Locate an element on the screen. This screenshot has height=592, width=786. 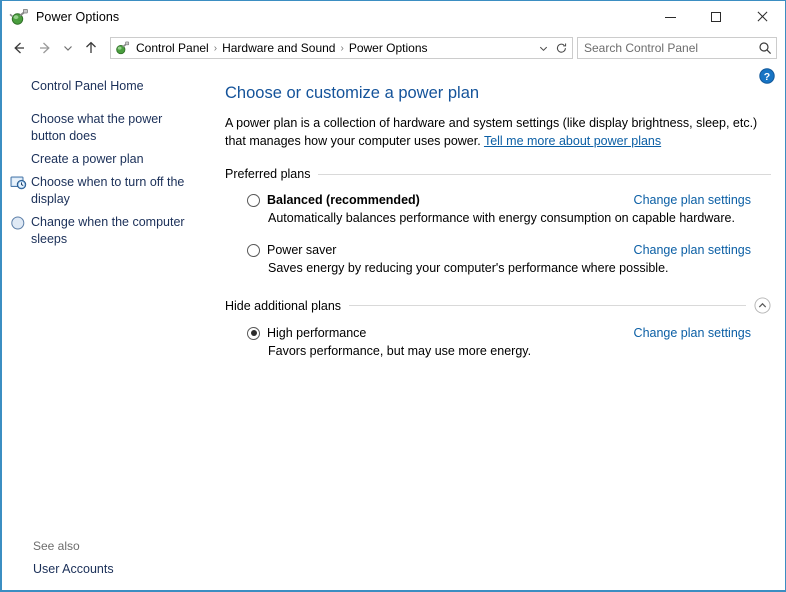
plan-name: Power saver is located at coordinates (301, 250).